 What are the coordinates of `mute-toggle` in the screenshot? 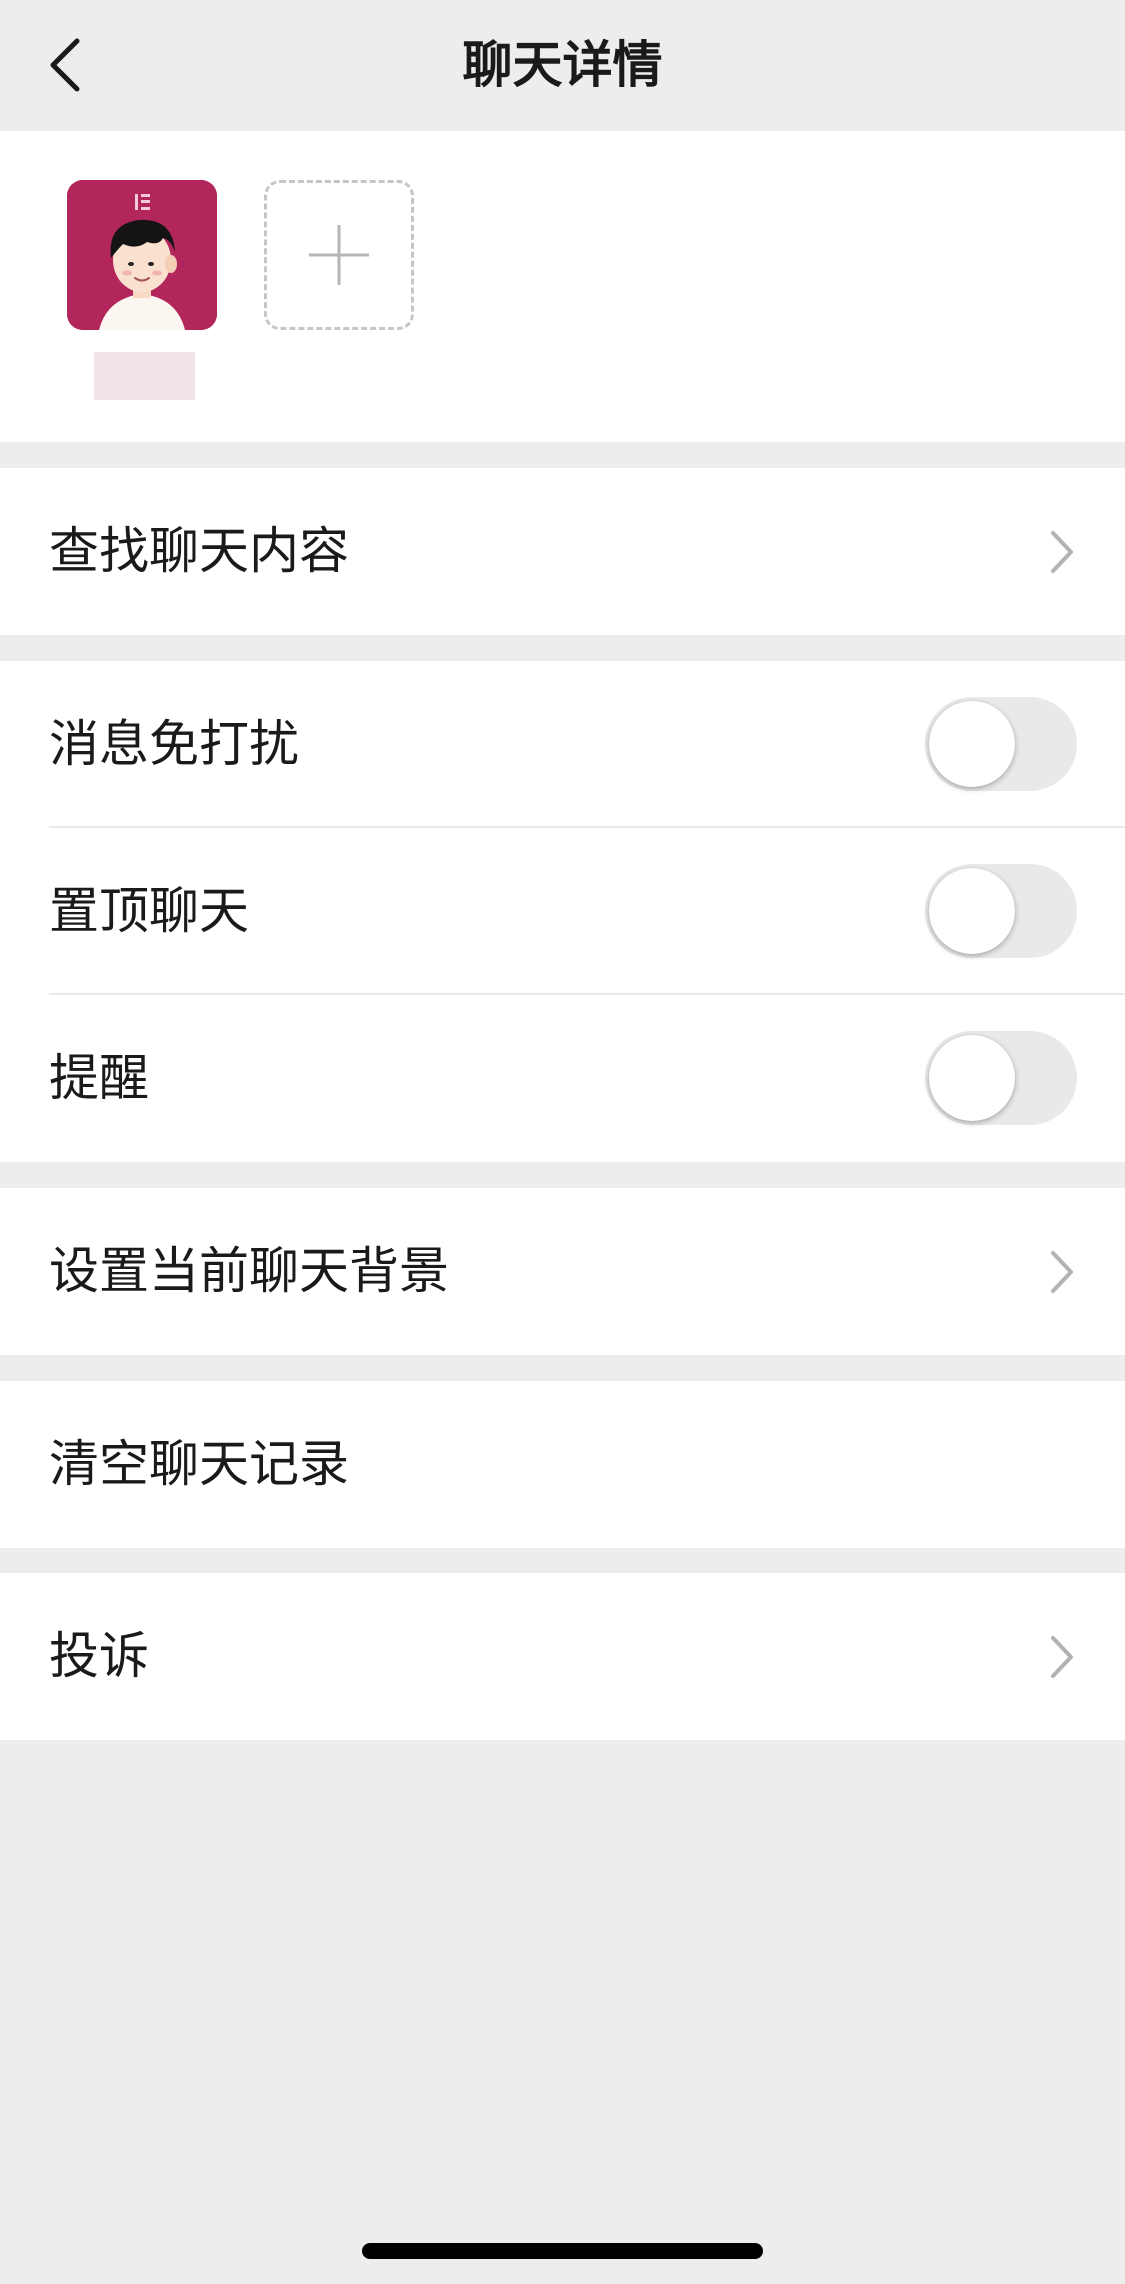 It's located at (1001, 744).